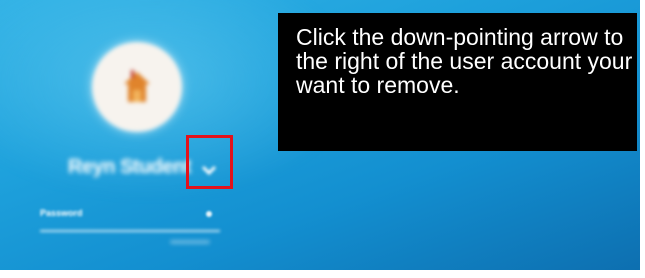 The image size is (645, 278). Describe the element at coordinates (61, 213) in the screenshot. I see `password-label: Password` at that location.